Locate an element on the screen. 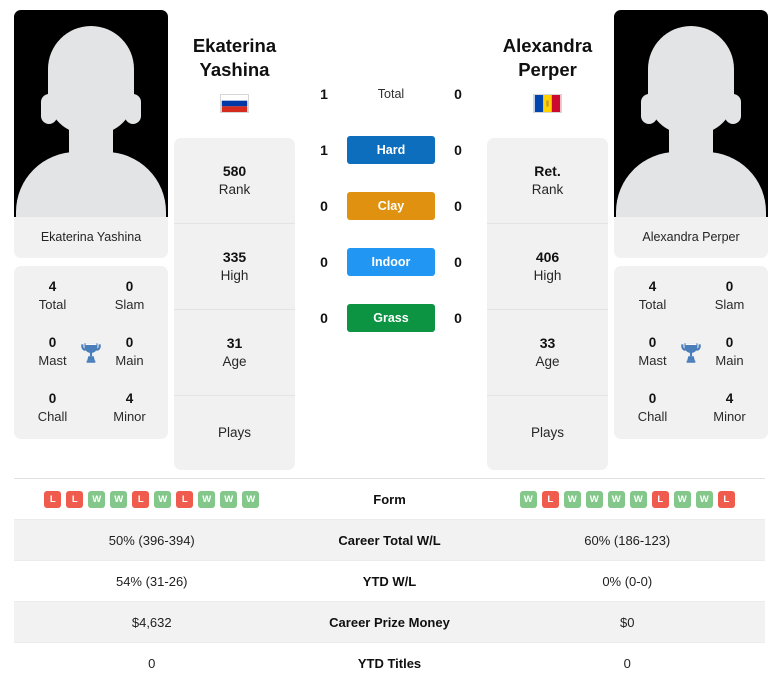  row-label-form: Form is located at coordinates (389, 499).